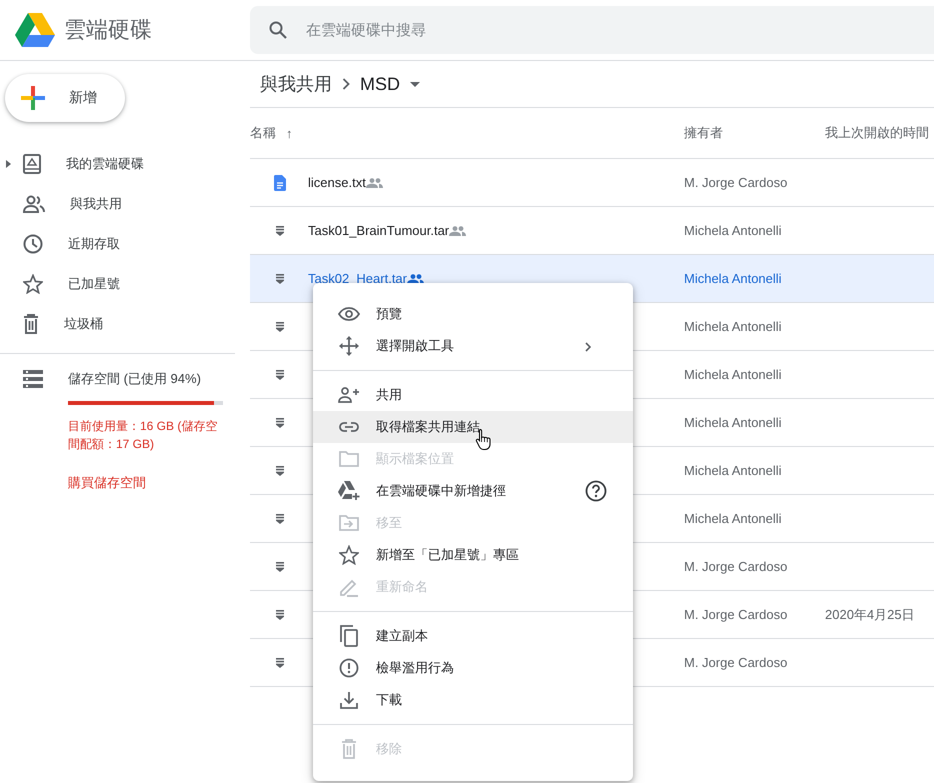 The image size is (934, 783). What do you see at coordinates (879, 133) in the screenshot?
I see `column-header: 我上次開啟的時間` at bounding box center [879, 133].